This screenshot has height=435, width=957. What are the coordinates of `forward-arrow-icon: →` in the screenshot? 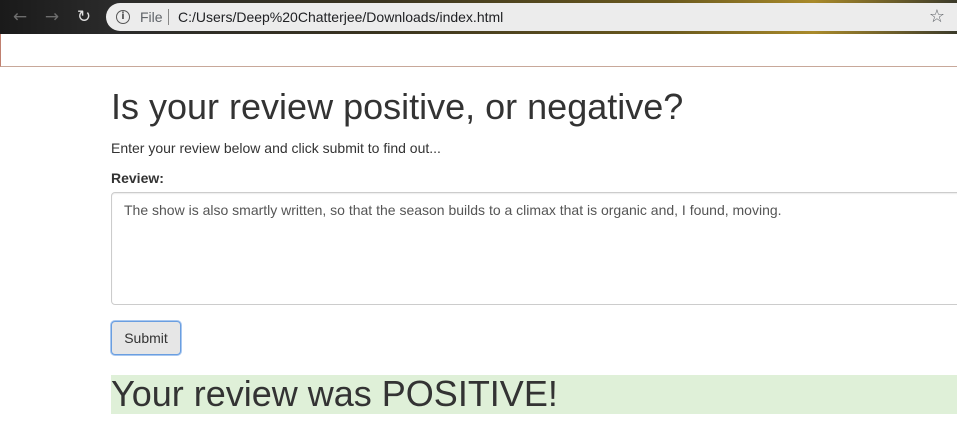 It's located at (52, 17).